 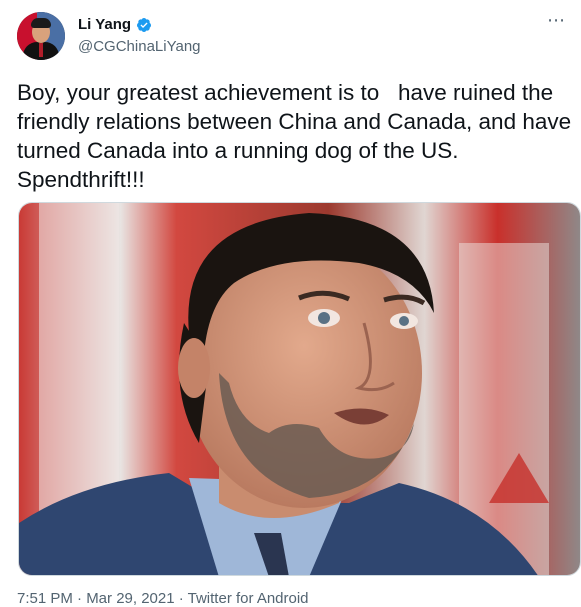 What do you see at coordinates (104, 24) in the screenshot?
I see `author-display-name: Li Yang` at bounding box center [104, 24].